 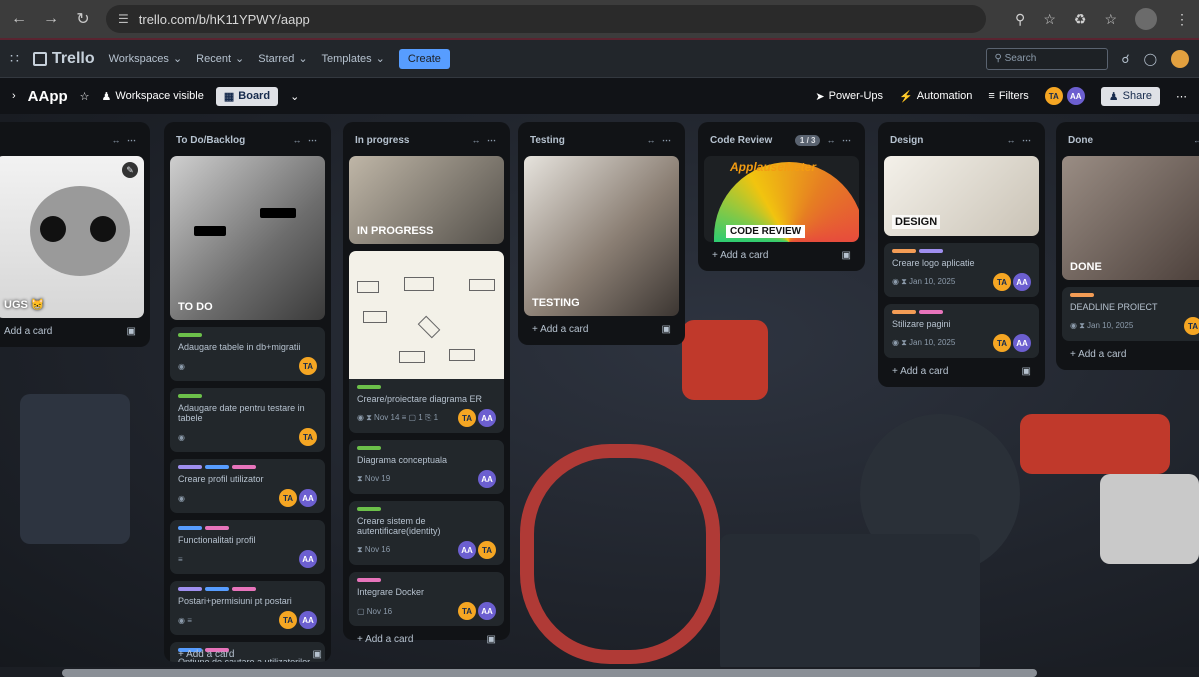 I want to click on board-members: TA AA, so click(x=1064, y=96).